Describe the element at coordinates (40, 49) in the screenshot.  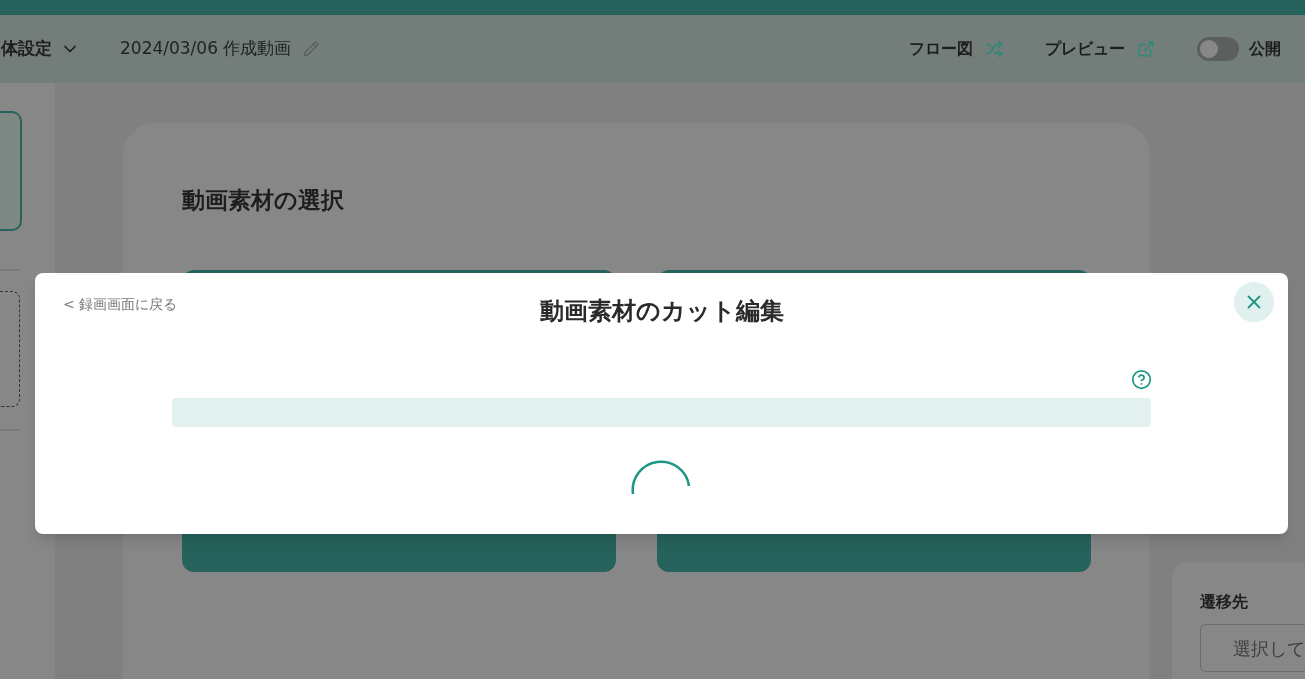
I see `menu-dropdown: 体設定` at that location.